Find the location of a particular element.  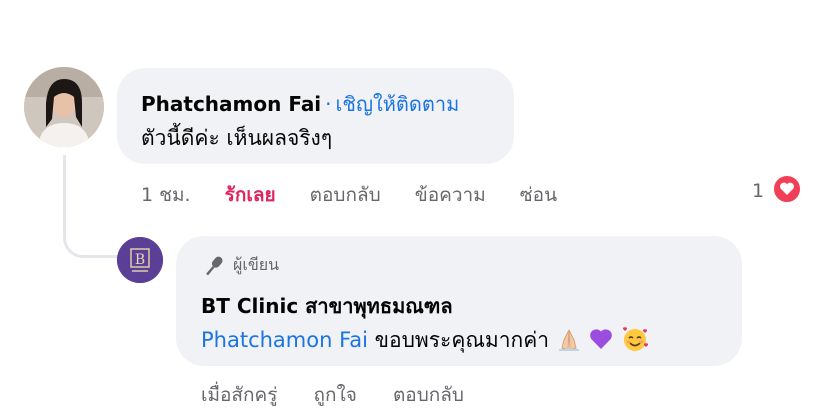

message-button: ข้อความ is located at coordinates (450, 195).